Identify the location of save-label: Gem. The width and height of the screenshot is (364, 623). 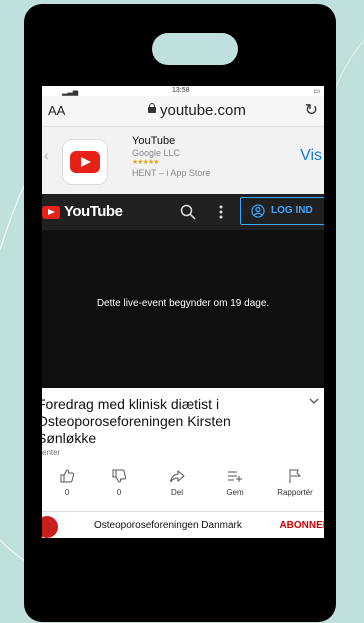
(235, 492).